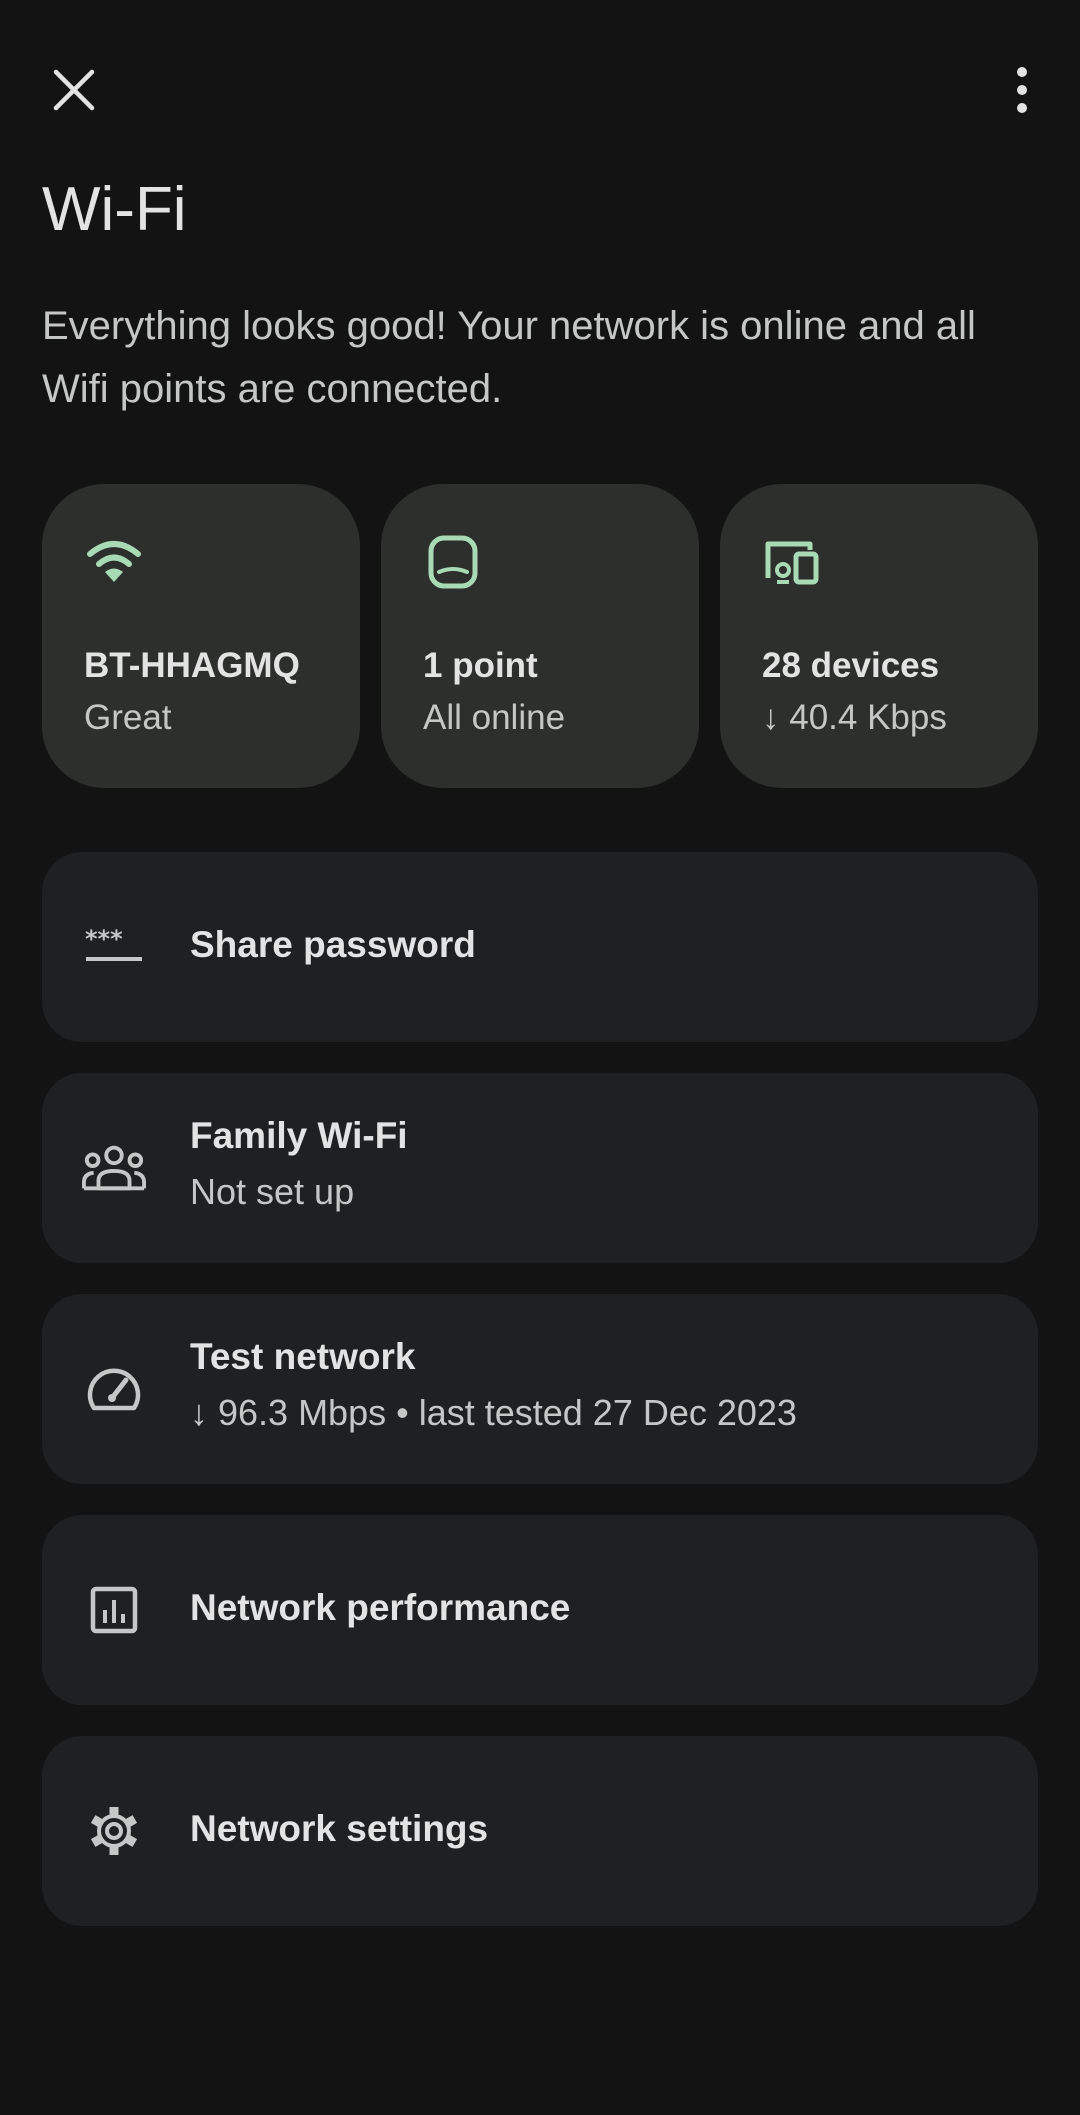 The image size is (1080, 2115). I want to click on network-performance-label: Network performance, so click(380, 1607).